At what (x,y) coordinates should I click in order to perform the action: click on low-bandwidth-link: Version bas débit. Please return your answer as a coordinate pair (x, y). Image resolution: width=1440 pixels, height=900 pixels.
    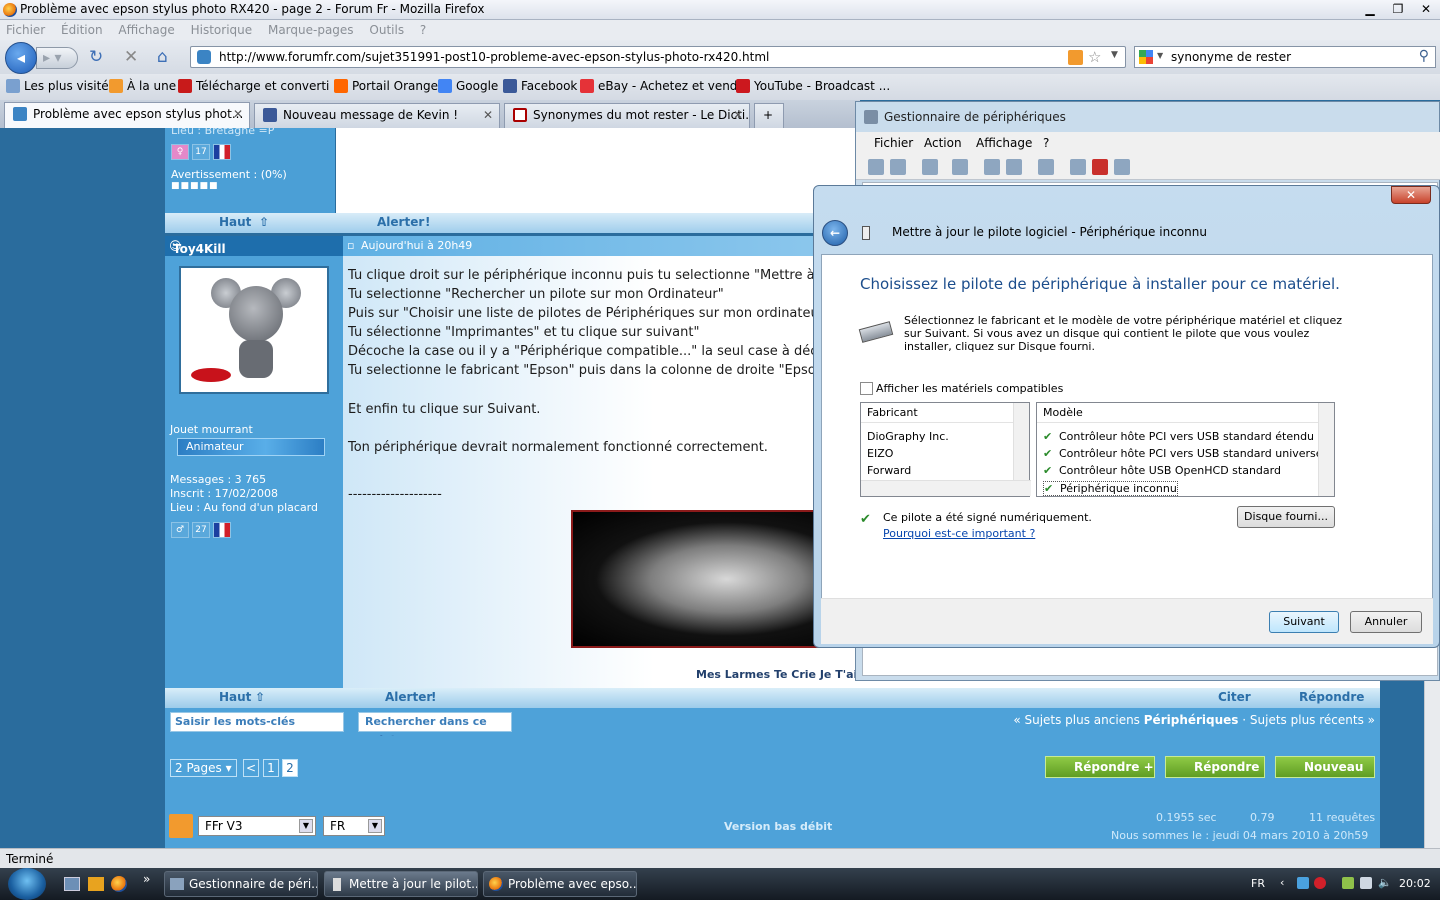
    Looking at the image, I should click on (778, 826).